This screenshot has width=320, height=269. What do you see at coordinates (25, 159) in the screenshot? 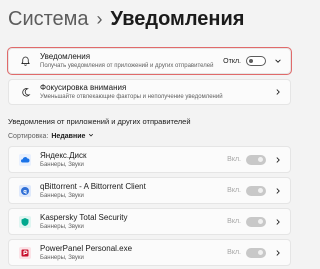
I see `yandex-disk-icon` at bounding box center [25, 159].